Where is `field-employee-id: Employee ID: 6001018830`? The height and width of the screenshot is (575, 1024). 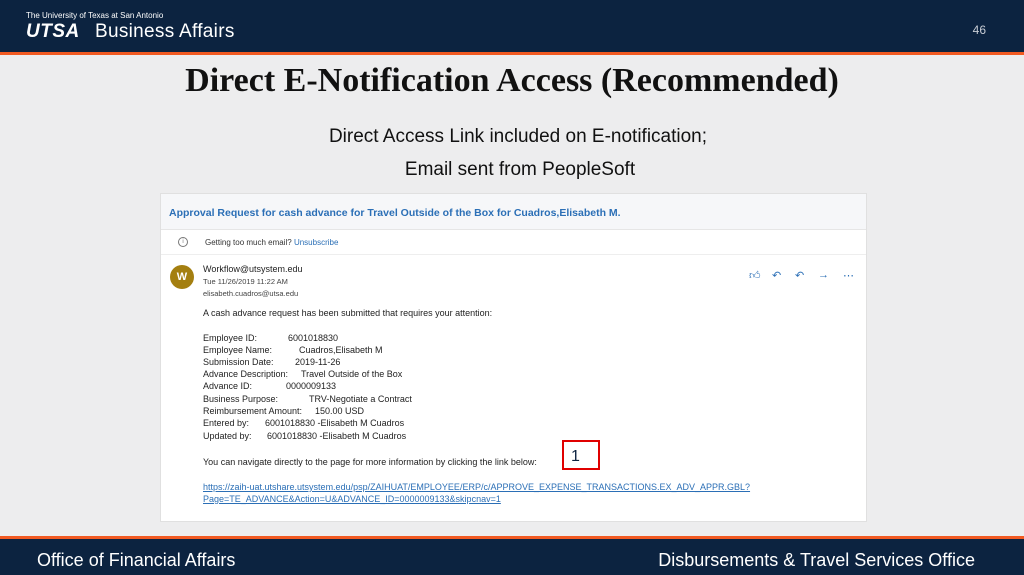
field-employee-id: Employee ID: 6001018830 is located at coordinates (270, 338).